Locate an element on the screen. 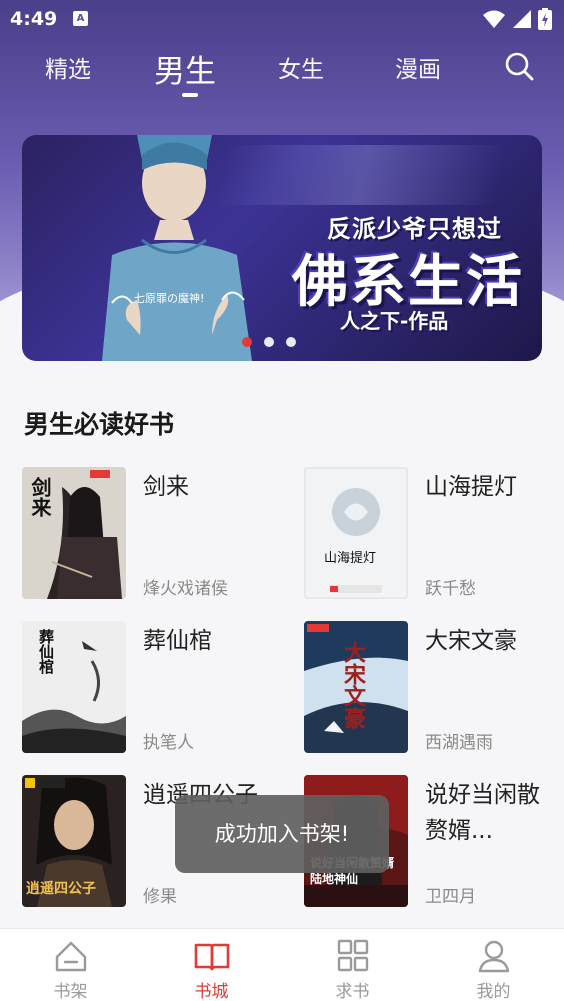 Image resolution: width=564 pixels, height=1001 pixels. book-author: 烽火戏诸侯 is located at coordinates (185, 589).